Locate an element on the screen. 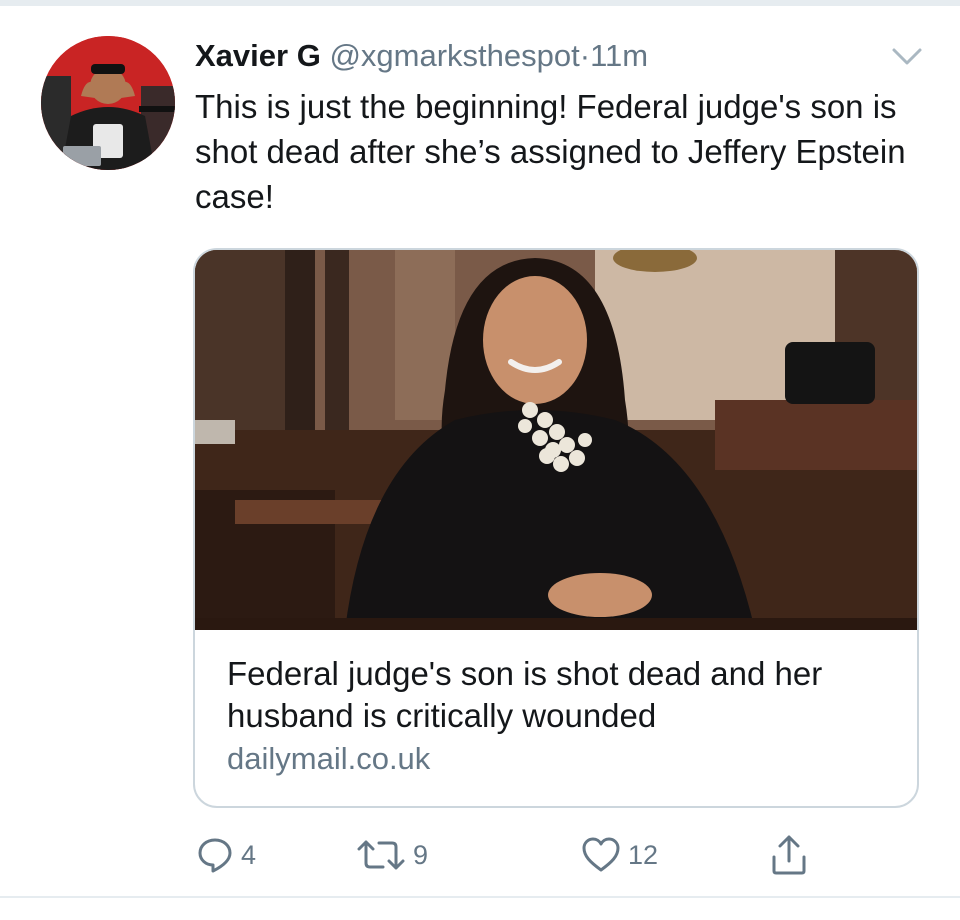 The height and width of the screenshot is (920, 960). like-button: 12 is located at coordinates (619, 855).